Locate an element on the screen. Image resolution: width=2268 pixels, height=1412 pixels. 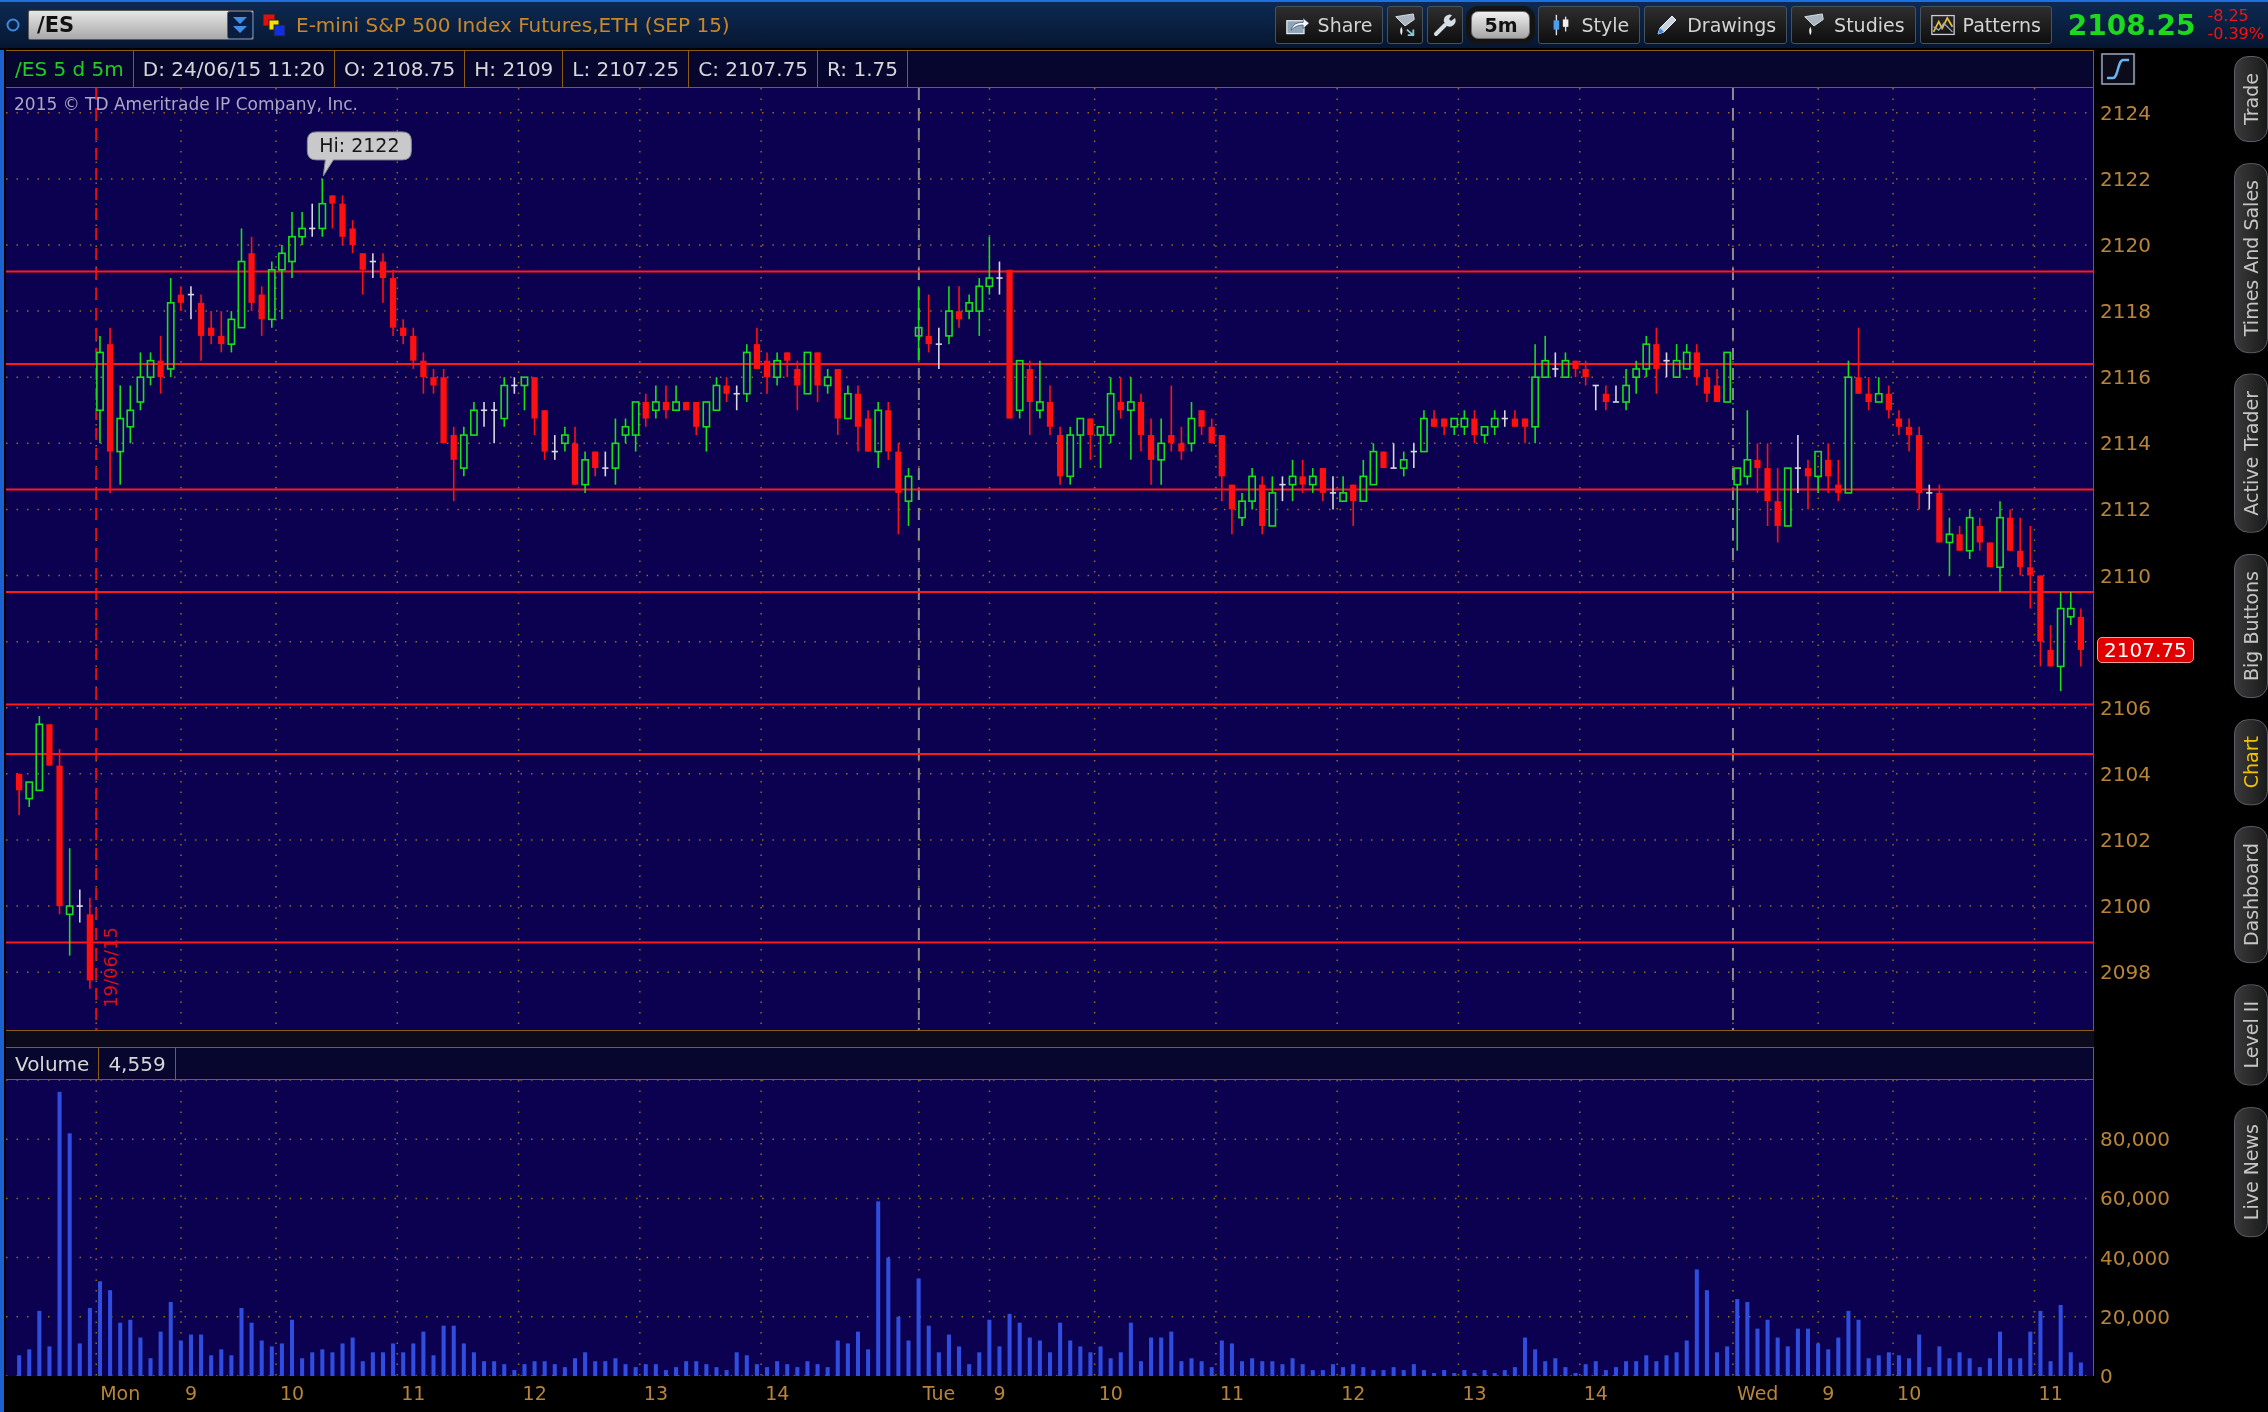
style-button: Style is located at coordinates (1589, 25).